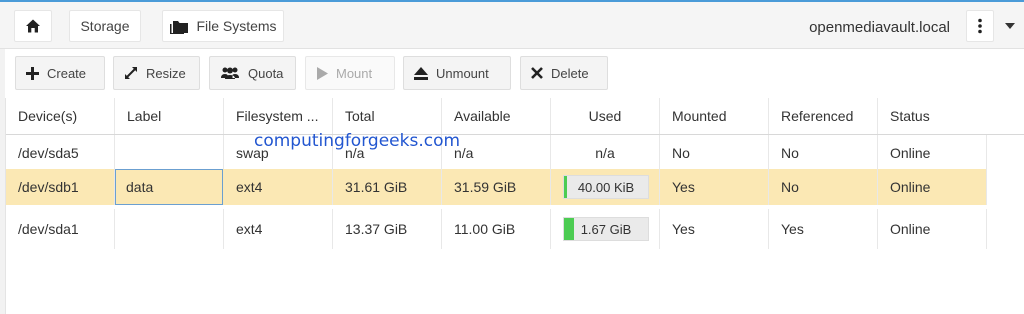 This screenshot has width=1024, height=314. I want to click on cell-label: data, so click(140, 187).